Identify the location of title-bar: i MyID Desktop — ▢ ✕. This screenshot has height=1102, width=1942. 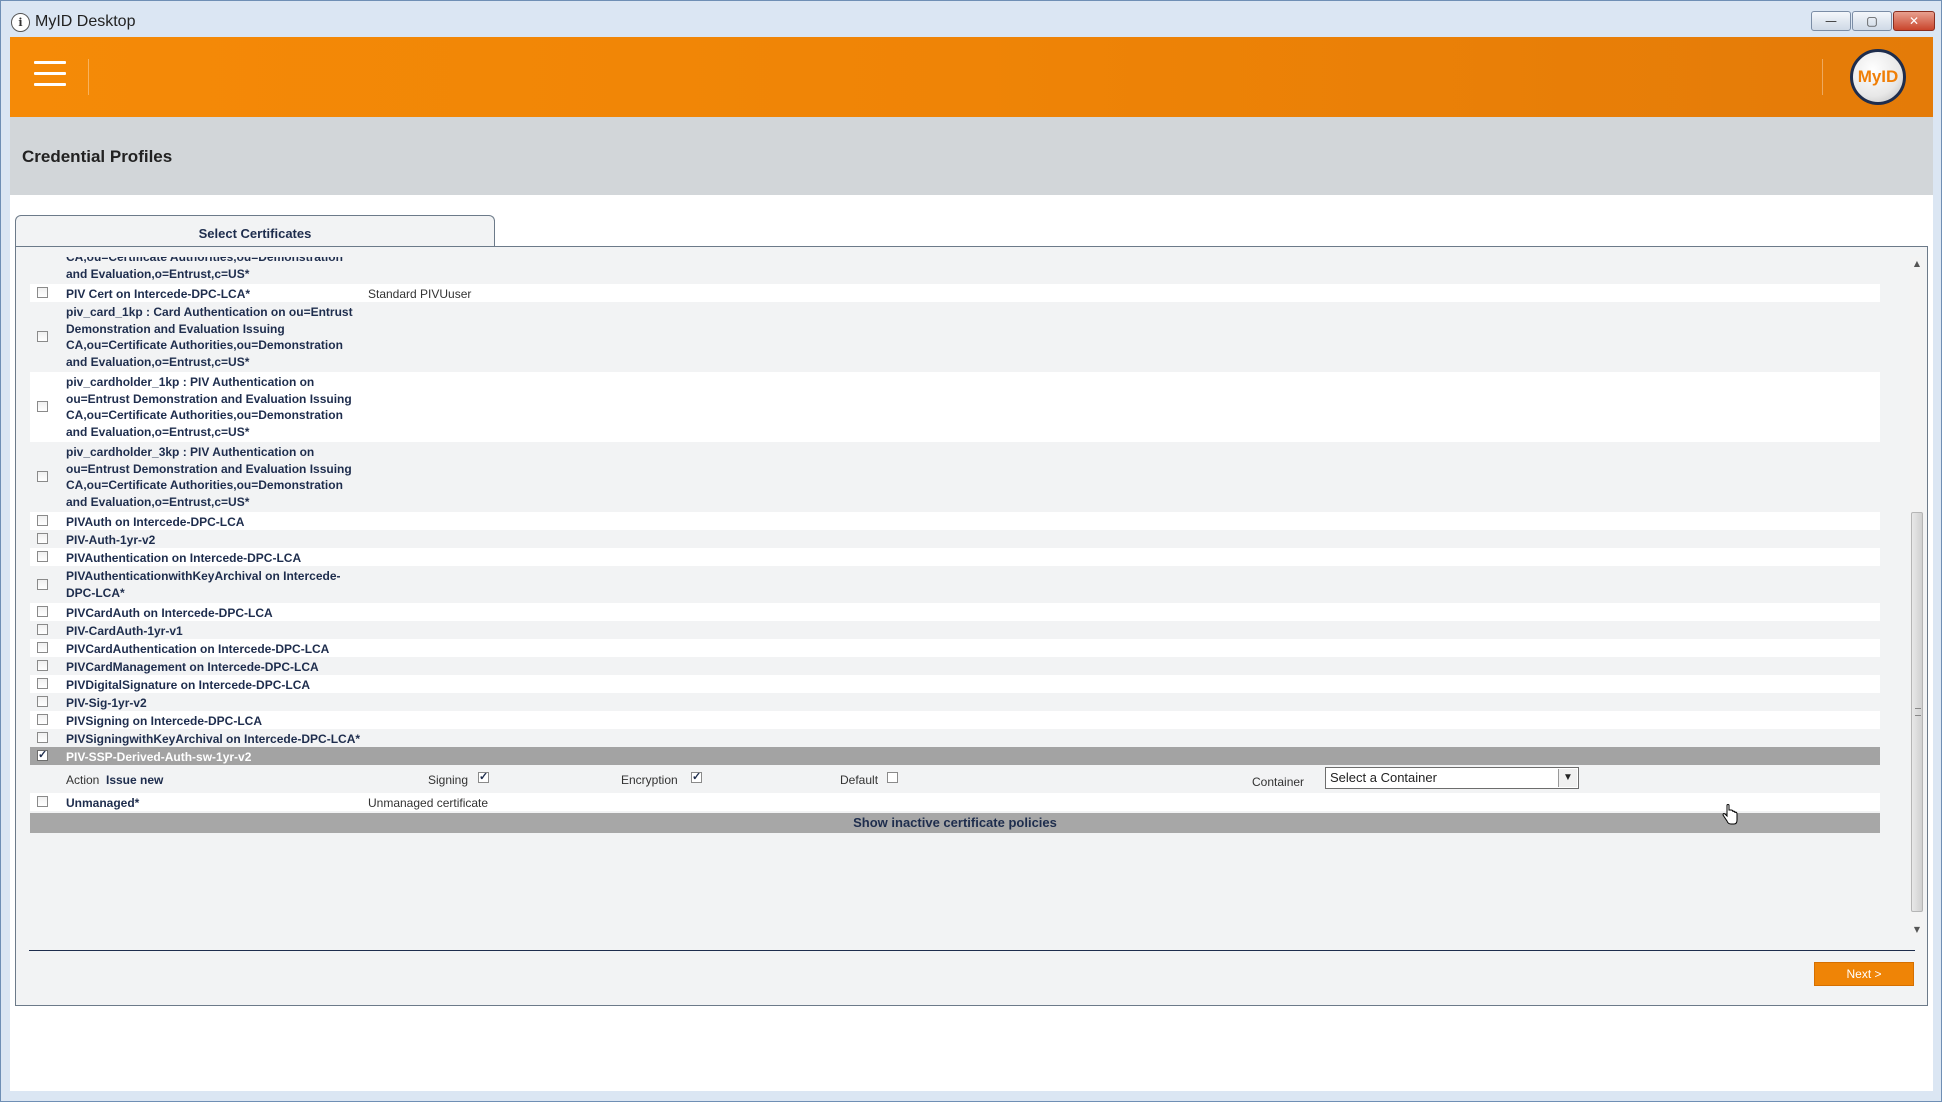
(971, 19).